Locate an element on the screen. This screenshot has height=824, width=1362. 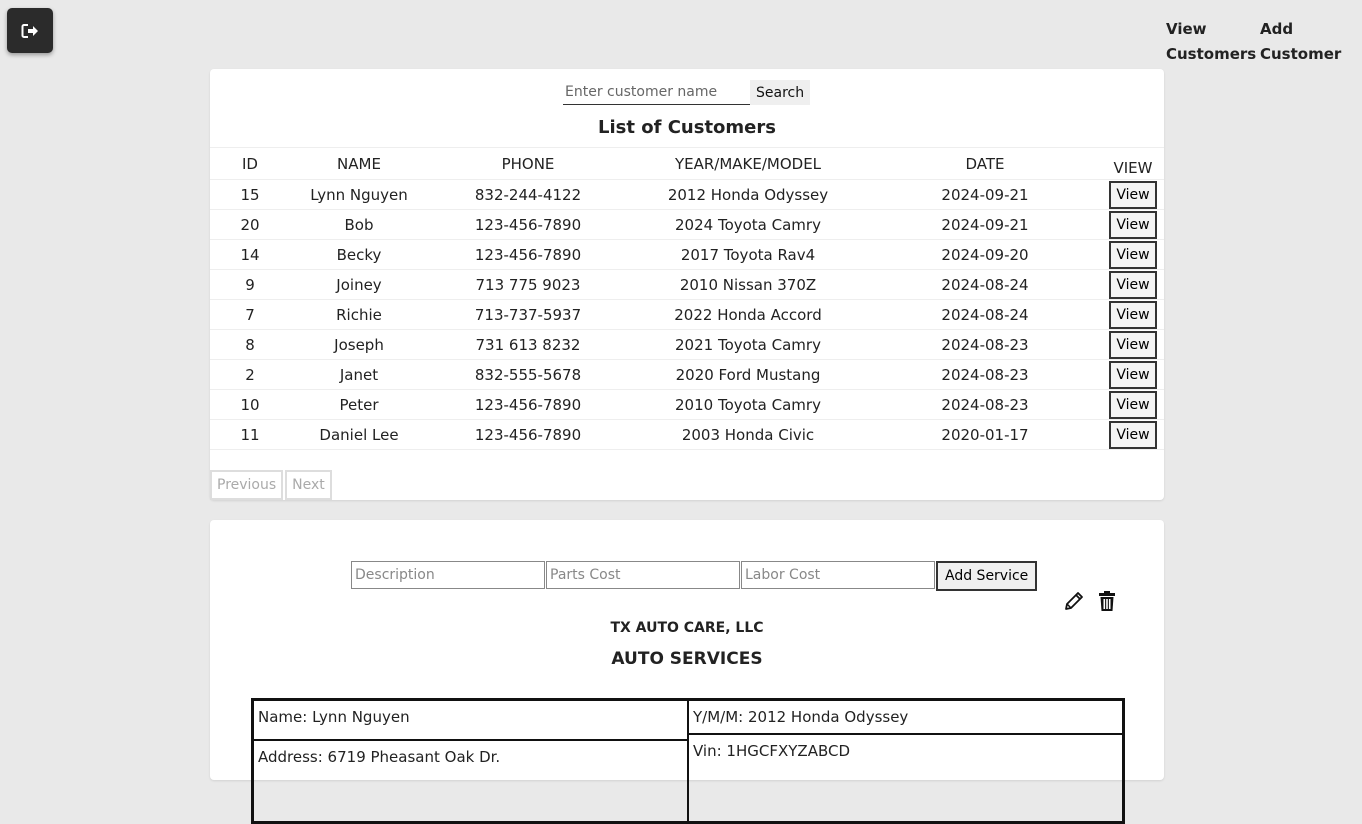
search-button: Search is located at coordinates (780, 92).